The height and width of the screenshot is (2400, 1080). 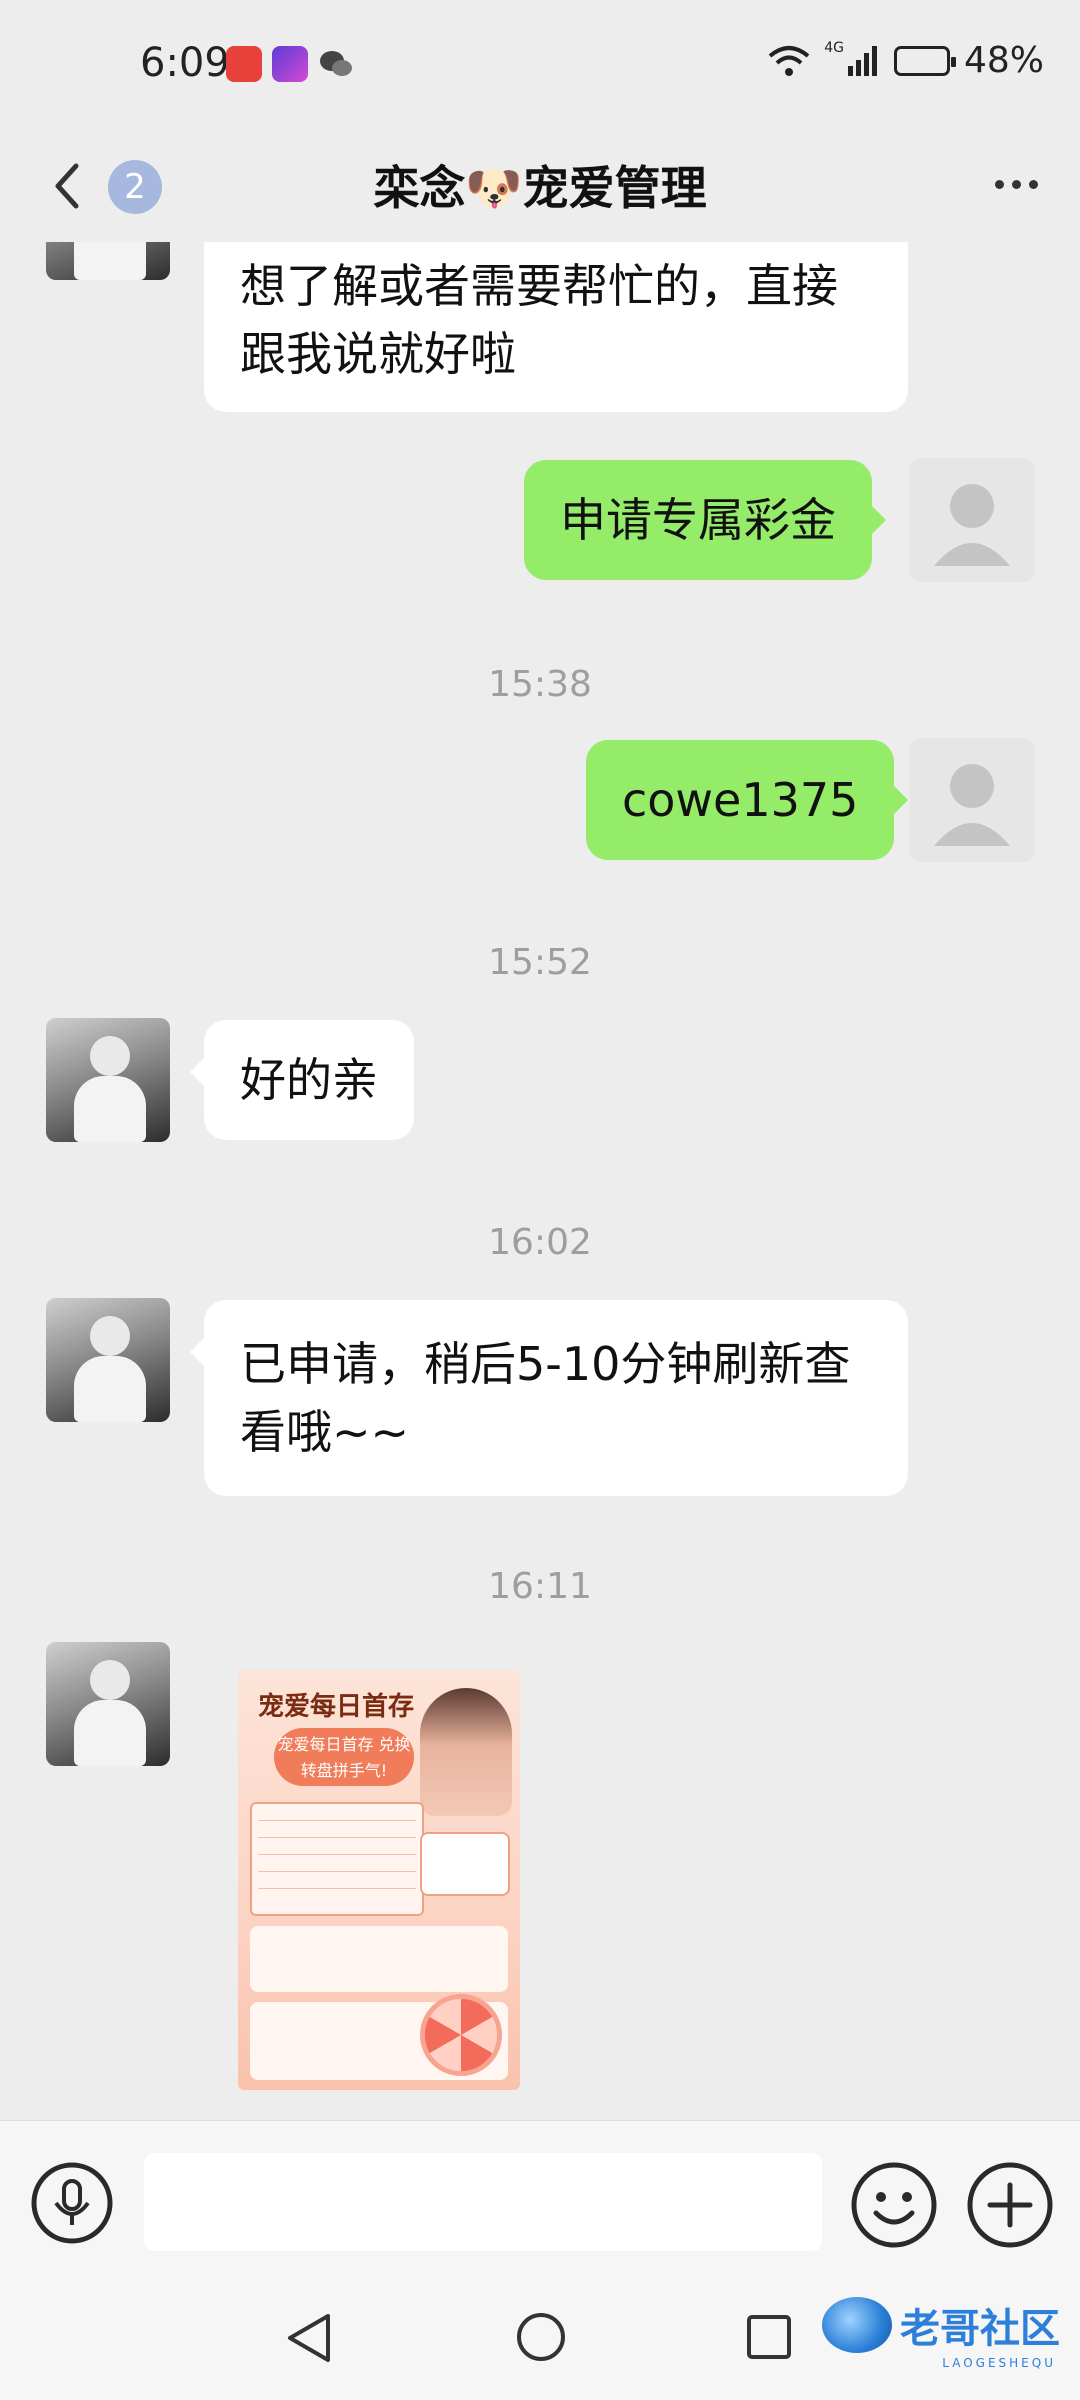 I want to click on message-text: cowe1375, so click(x=740, y=800).